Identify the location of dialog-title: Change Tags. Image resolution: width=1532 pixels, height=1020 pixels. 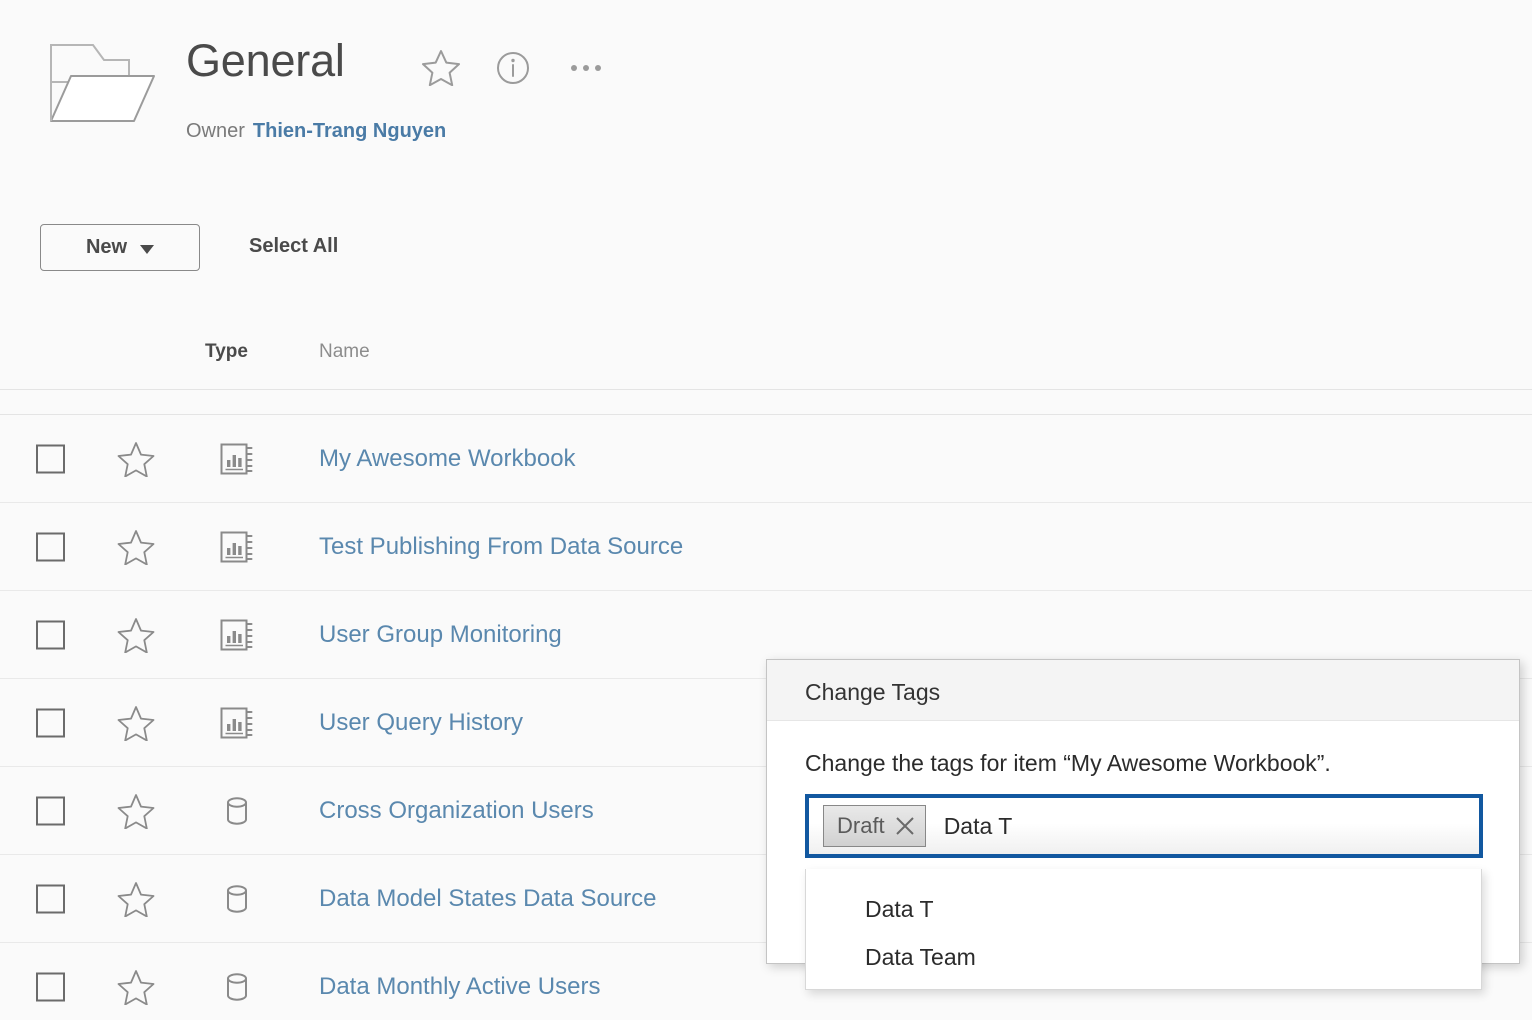
(873, 692).